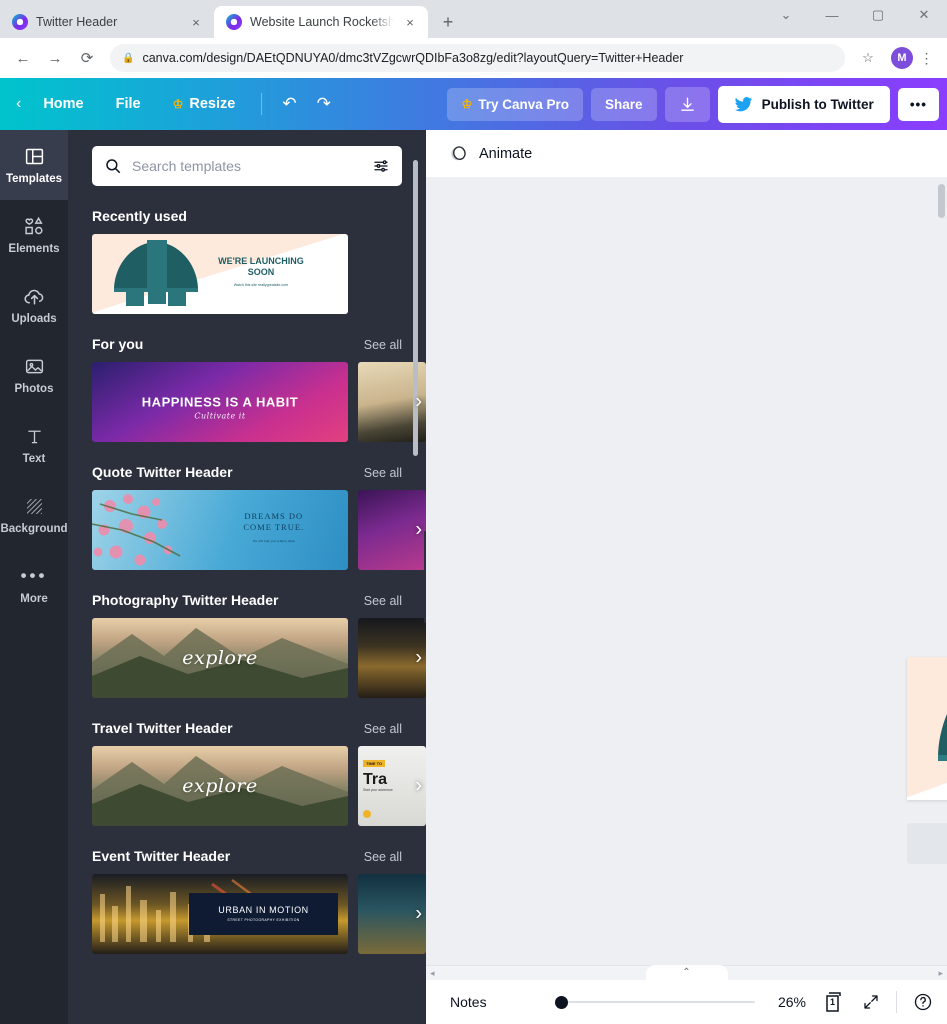 This screenshot has height=1024, width=947. Describe the element at coordinates (261, 271) in the screenshot. I see `rocket-thumb-line2: SOON` at that location.